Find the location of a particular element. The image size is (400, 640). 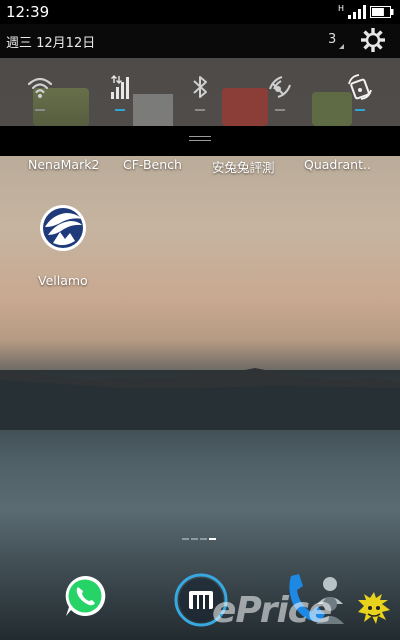

qs-tile-wifi is located at coordinates (40, 92).